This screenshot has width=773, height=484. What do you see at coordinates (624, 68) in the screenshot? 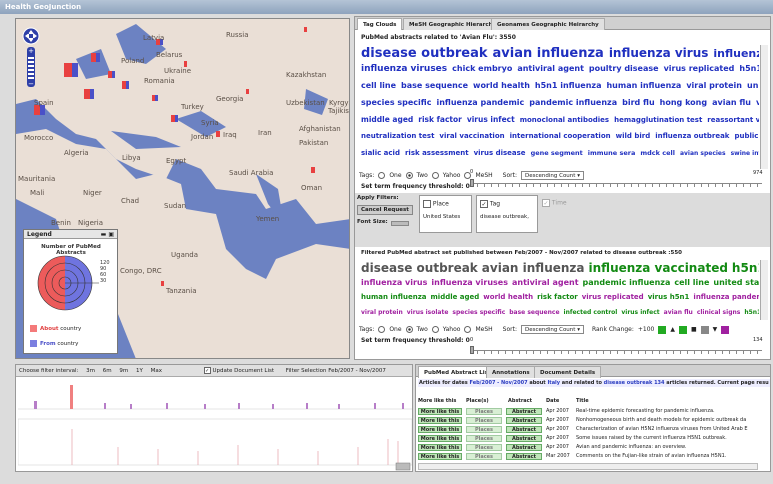
I see `tag-term: poultry disease` at bounding box center [624, 68].